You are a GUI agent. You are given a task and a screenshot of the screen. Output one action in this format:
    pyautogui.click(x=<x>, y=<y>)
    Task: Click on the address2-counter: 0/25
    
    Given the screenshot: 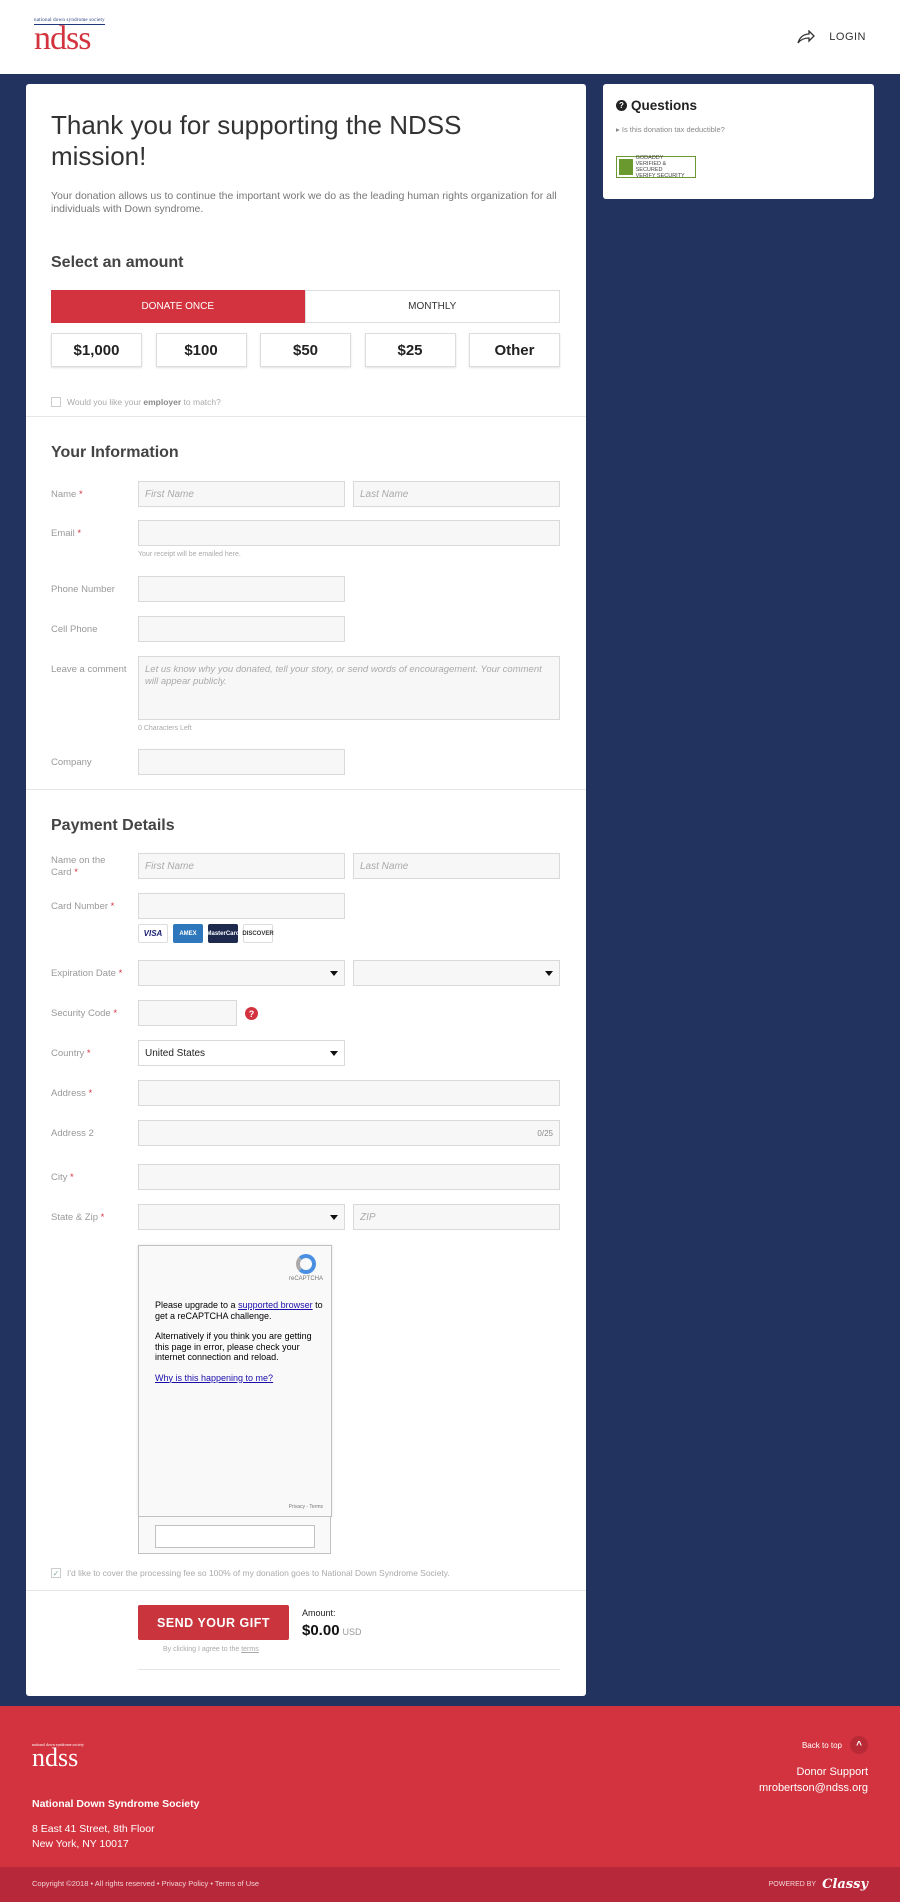 What is the action you would take?
    pyautogui.click(x=545, y=1133)
    